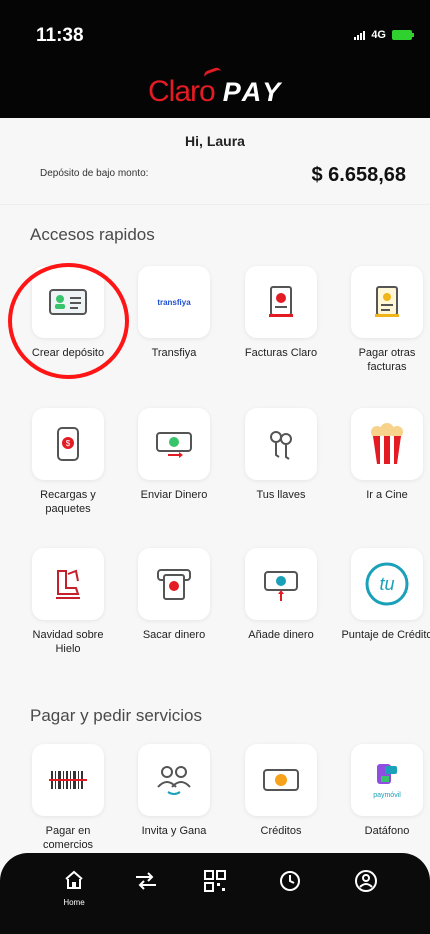  Describe the element at coordinates (215, 881) in the screenshot. I see `qr-code-icon` at that location.